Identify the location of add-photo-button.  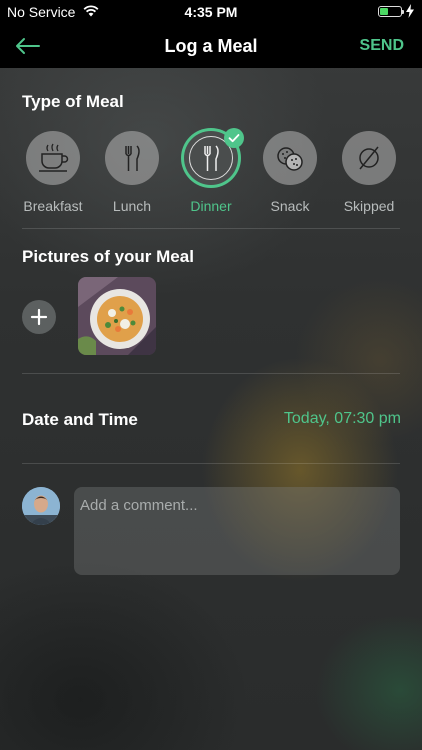
(39, 317).